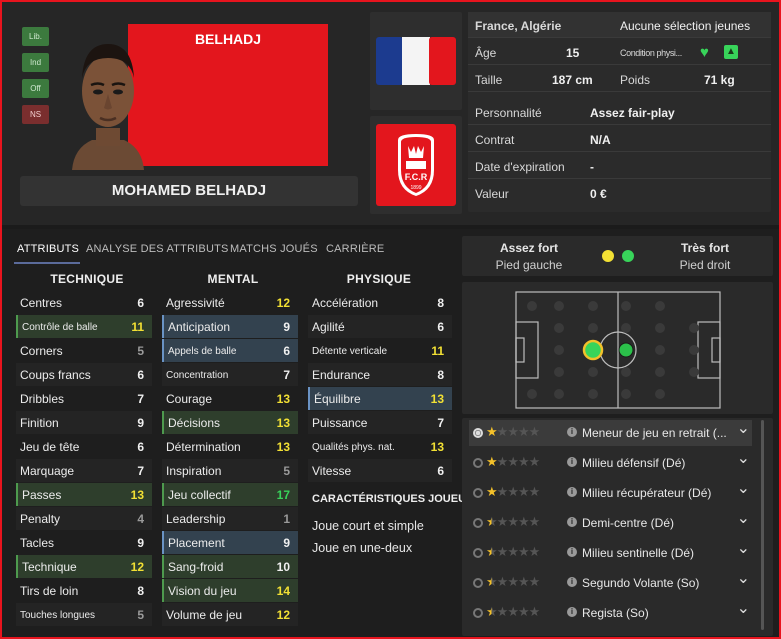  What do you see at coordinates (610, 613) in the screenshot?
I see `role-row: ★★★★★ i Regista (So) ⌄` at bounding box center [610, 613].